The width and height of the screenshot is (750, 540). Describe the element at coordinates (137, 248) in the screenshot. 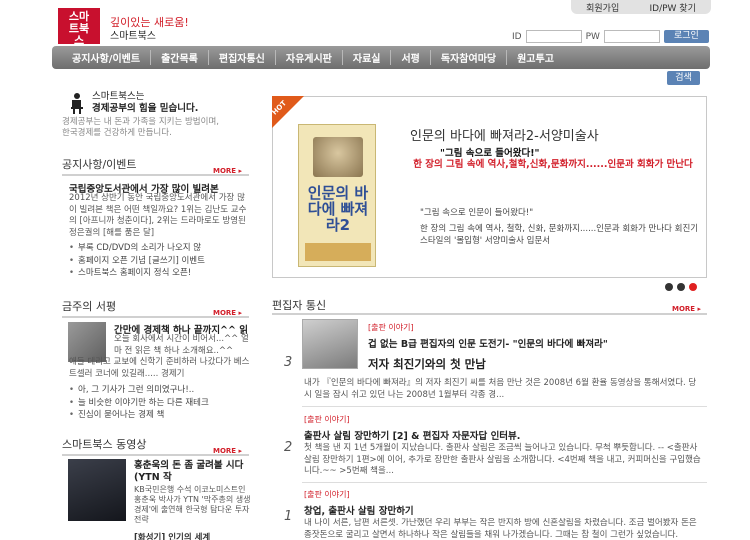

I see `list-item: 부록 CD/DVD의 소리가 나오지 않` at that location.